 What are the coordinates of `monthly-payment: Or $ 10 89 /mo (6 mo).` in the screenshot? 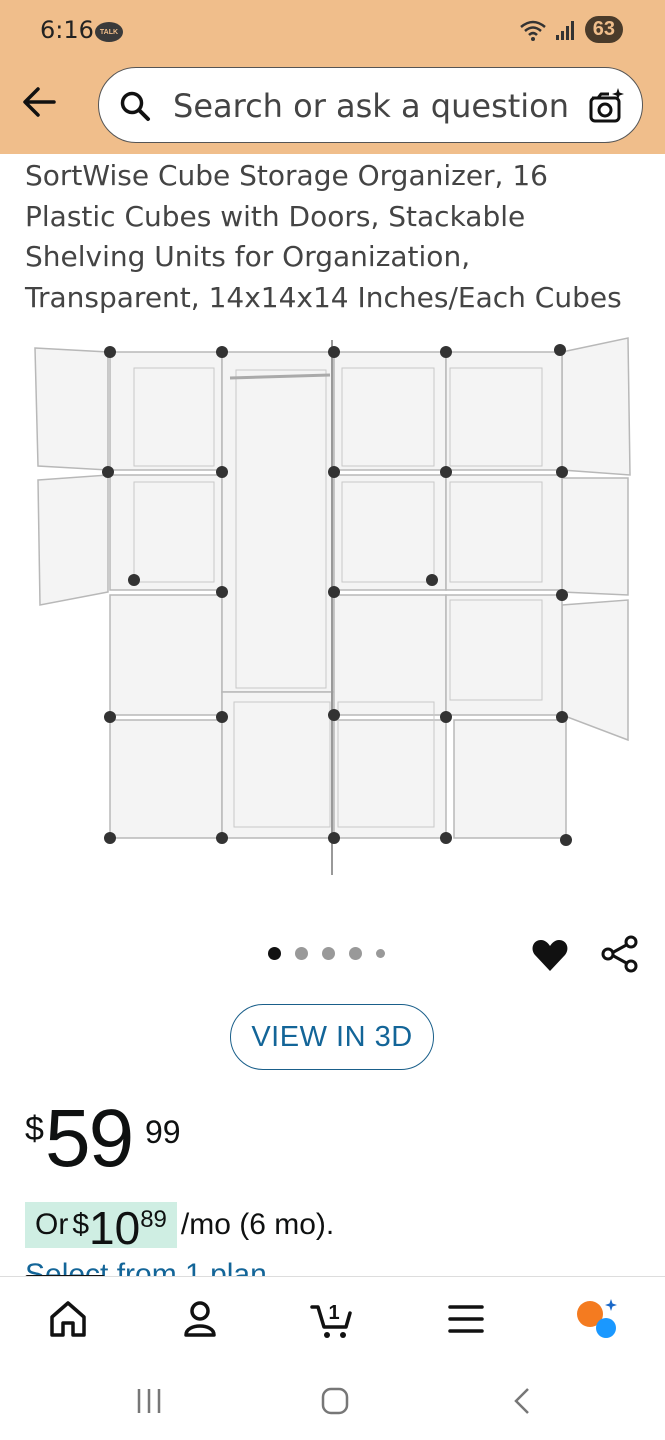 It's located at (180, 1228).